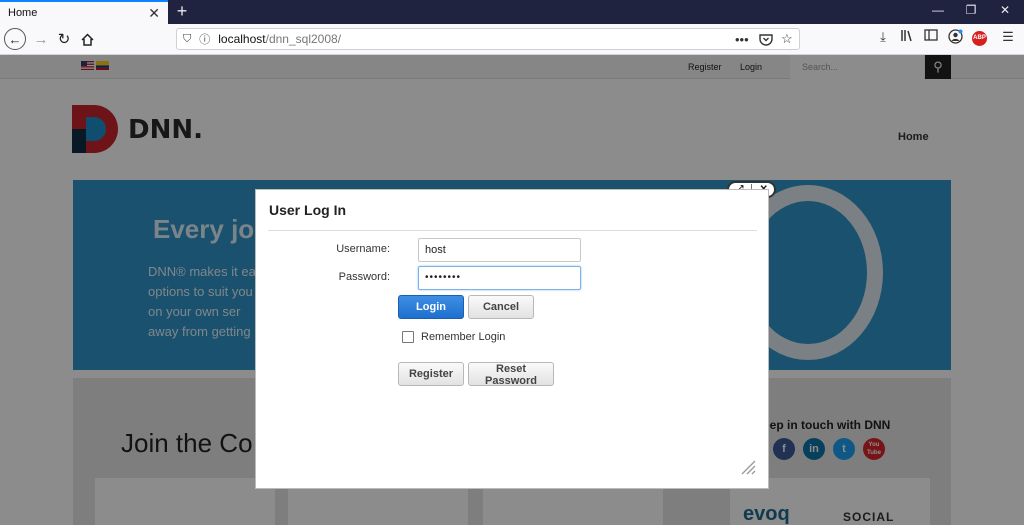  What do you see at coordinates (363, 249) in the screenshot?
I see `username-label: Username:` at bounding box center [363, 249].